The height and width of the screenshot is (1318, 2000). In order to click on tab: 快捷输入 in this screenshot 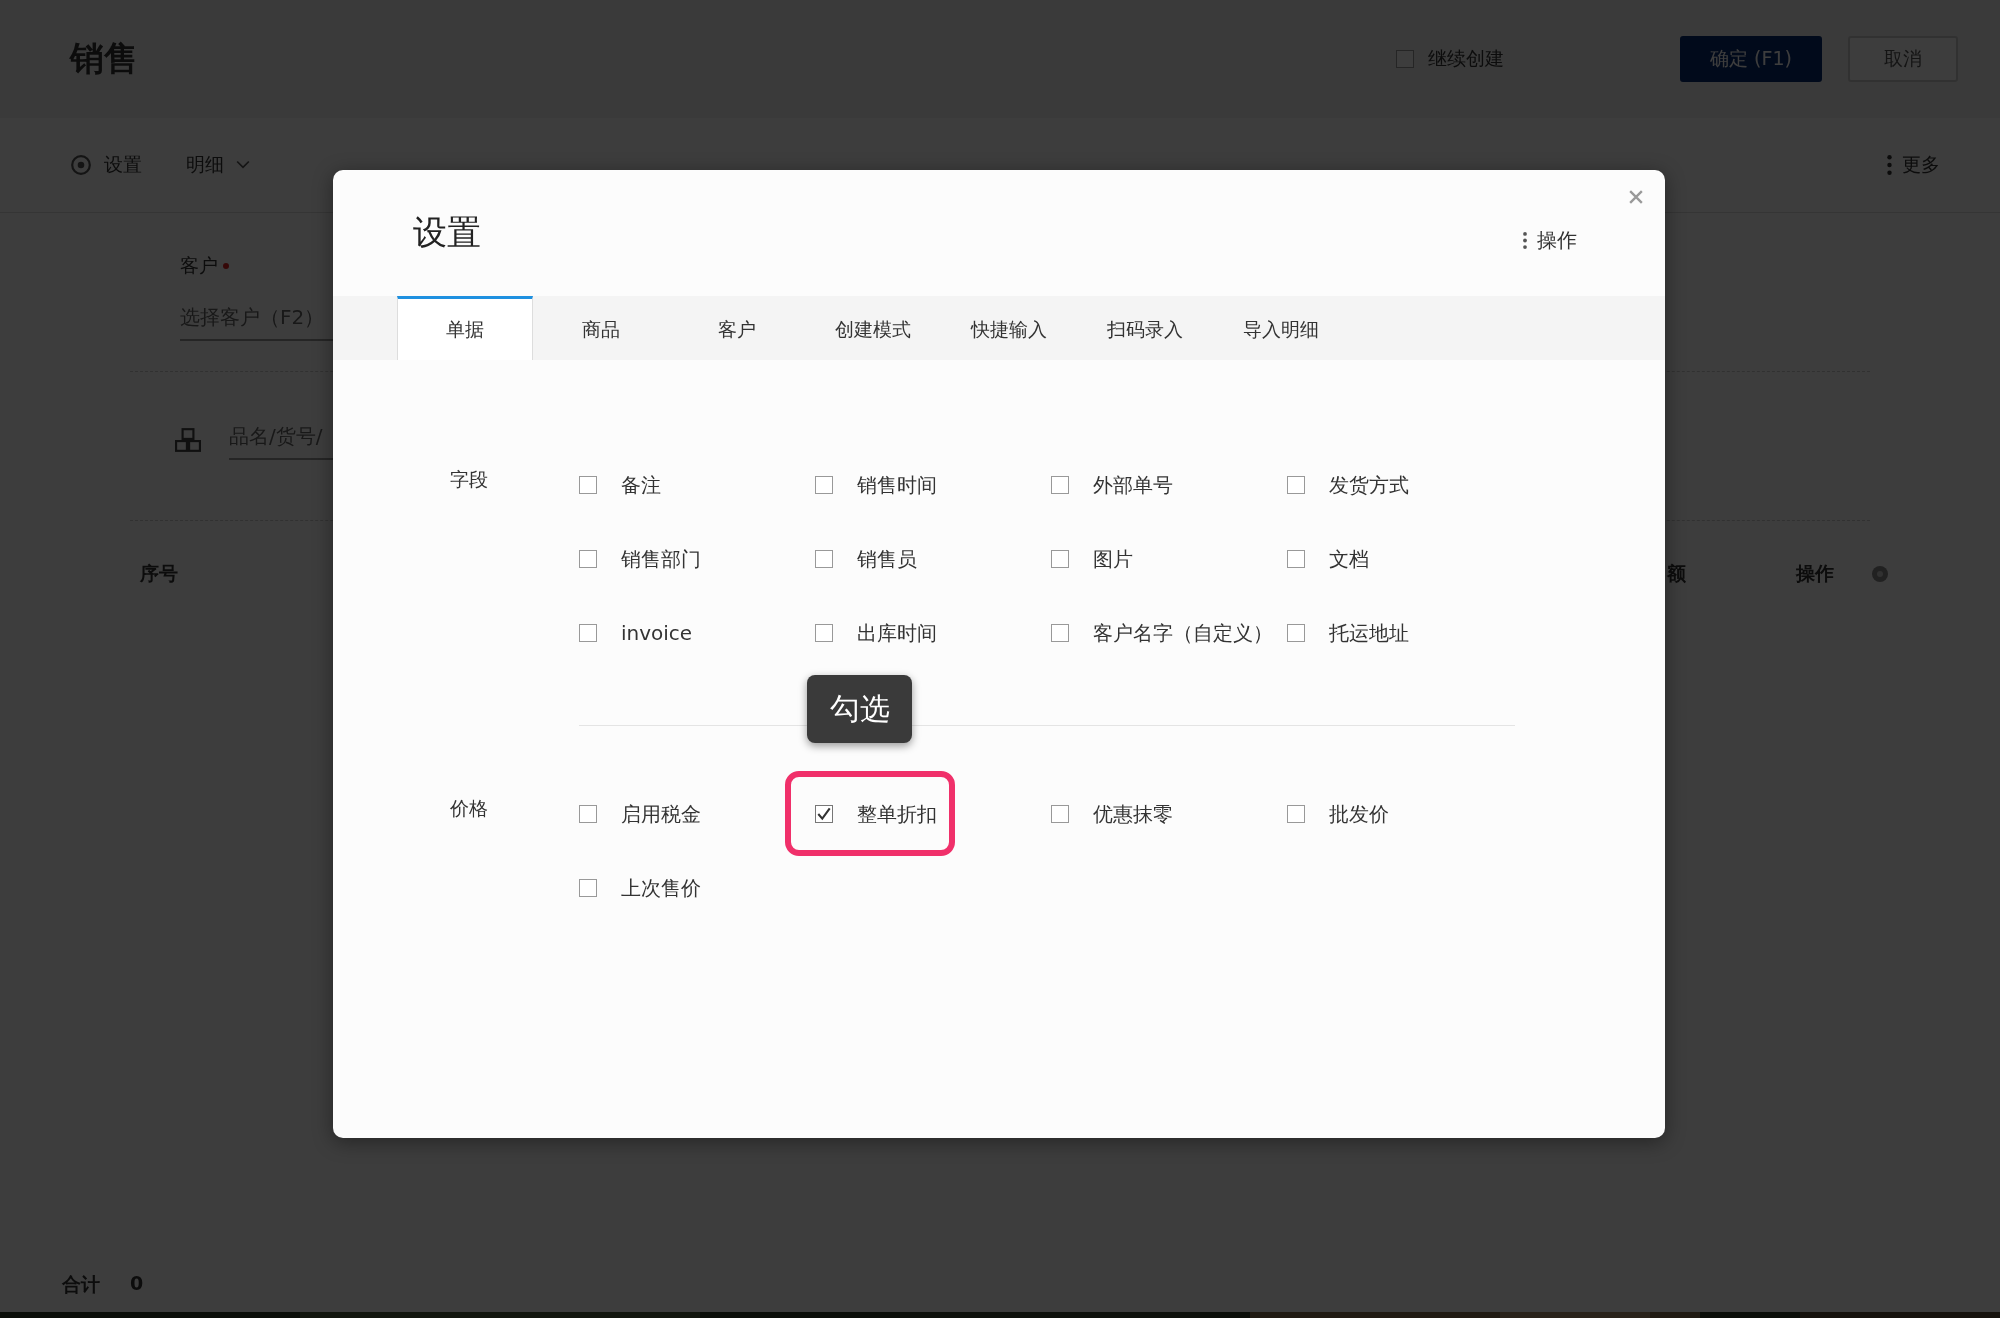, I will do `click(1009, 328)`.